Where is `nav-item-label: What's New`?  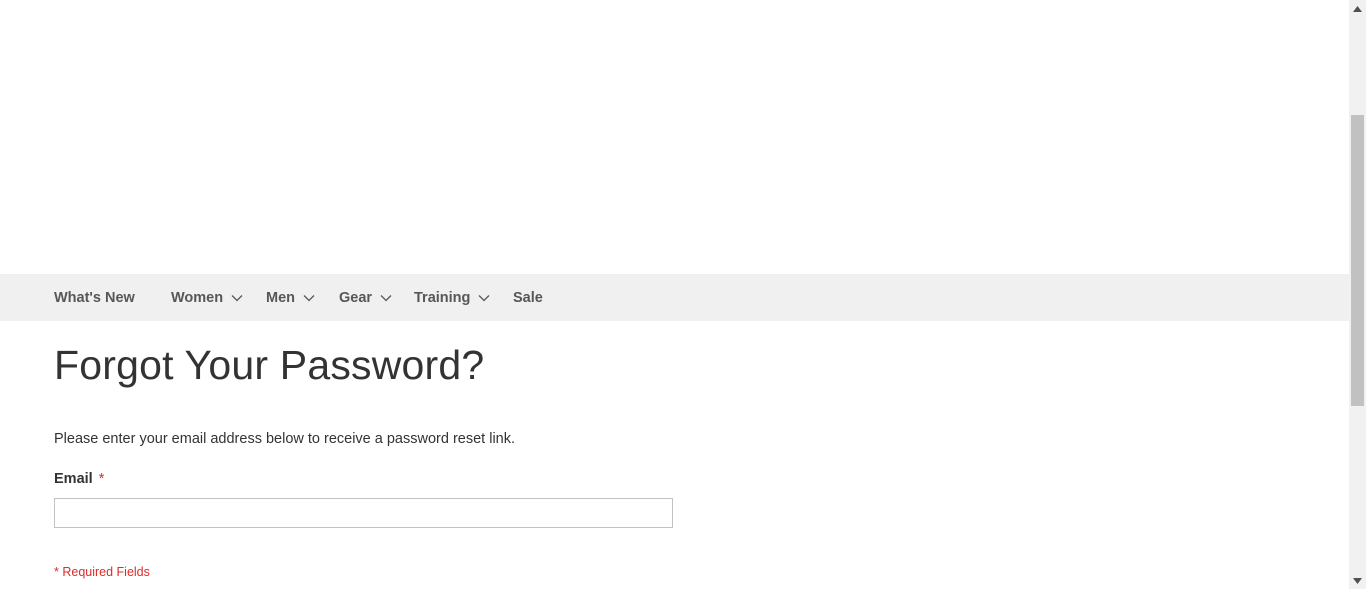 nav-item-label: What's New is located at coordinates (94, 297).